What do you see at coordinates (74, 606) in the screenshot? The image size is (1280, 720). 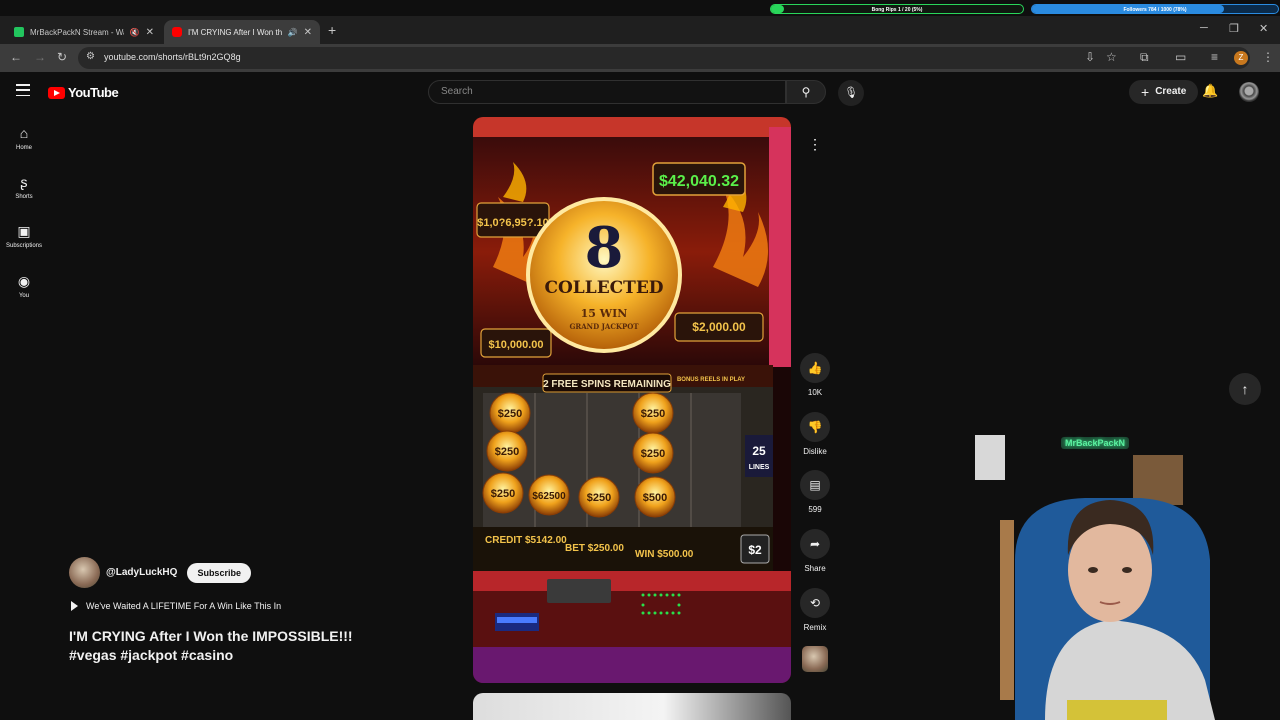 I see `play-icon` at bounding box center [74, 606].